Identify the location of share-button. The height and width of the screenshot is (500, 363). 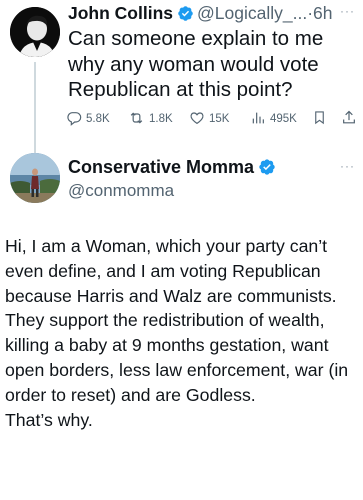
(351, 119).